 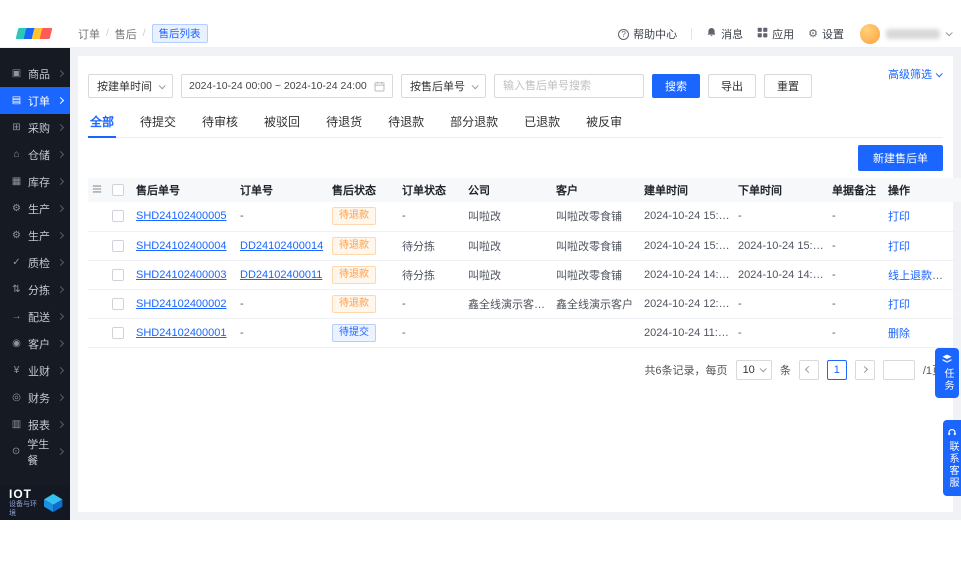 What do you see at coordinates (126, 34) in the screenshot?
I see `breadcrumb-item-2: 售后` at bounding box center [126, 34].